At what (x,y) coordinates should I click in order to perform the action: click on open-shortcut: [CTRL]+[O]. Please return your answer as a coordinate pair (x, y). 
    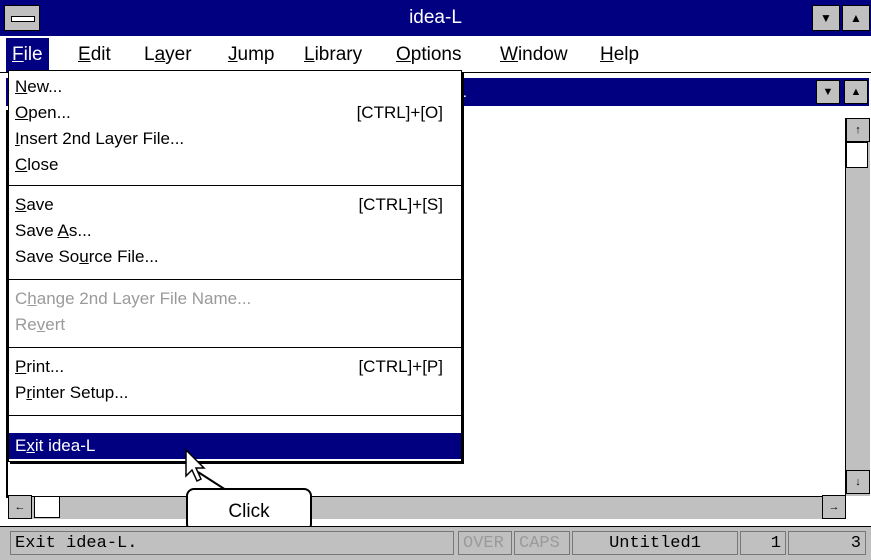
    Looking at the image, I should click on (399, 112).